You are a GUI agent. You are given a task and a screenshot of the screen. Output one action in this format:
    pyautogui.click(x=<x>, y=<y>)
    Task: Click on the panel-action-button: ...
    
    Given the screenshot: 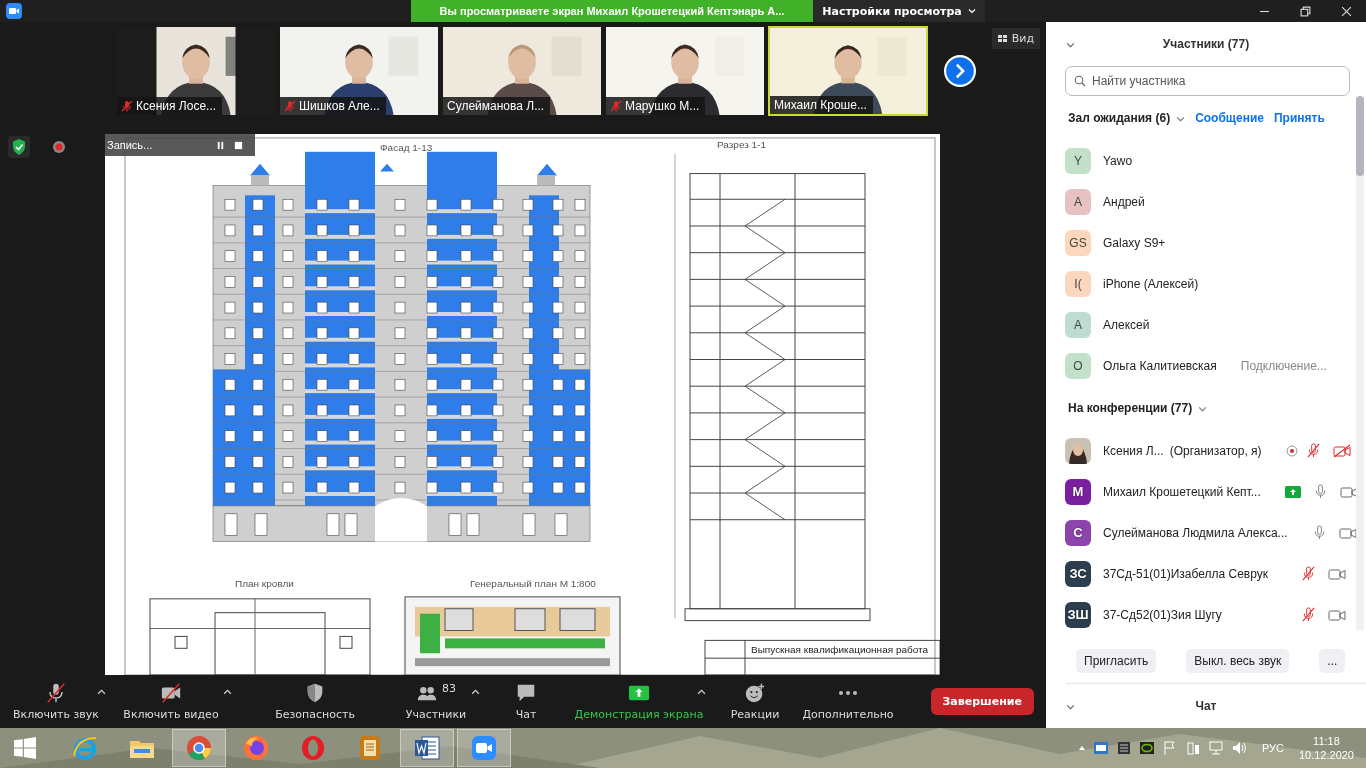 What is the action you would take?
    pyautogui.click(x=1332, y=661)
    